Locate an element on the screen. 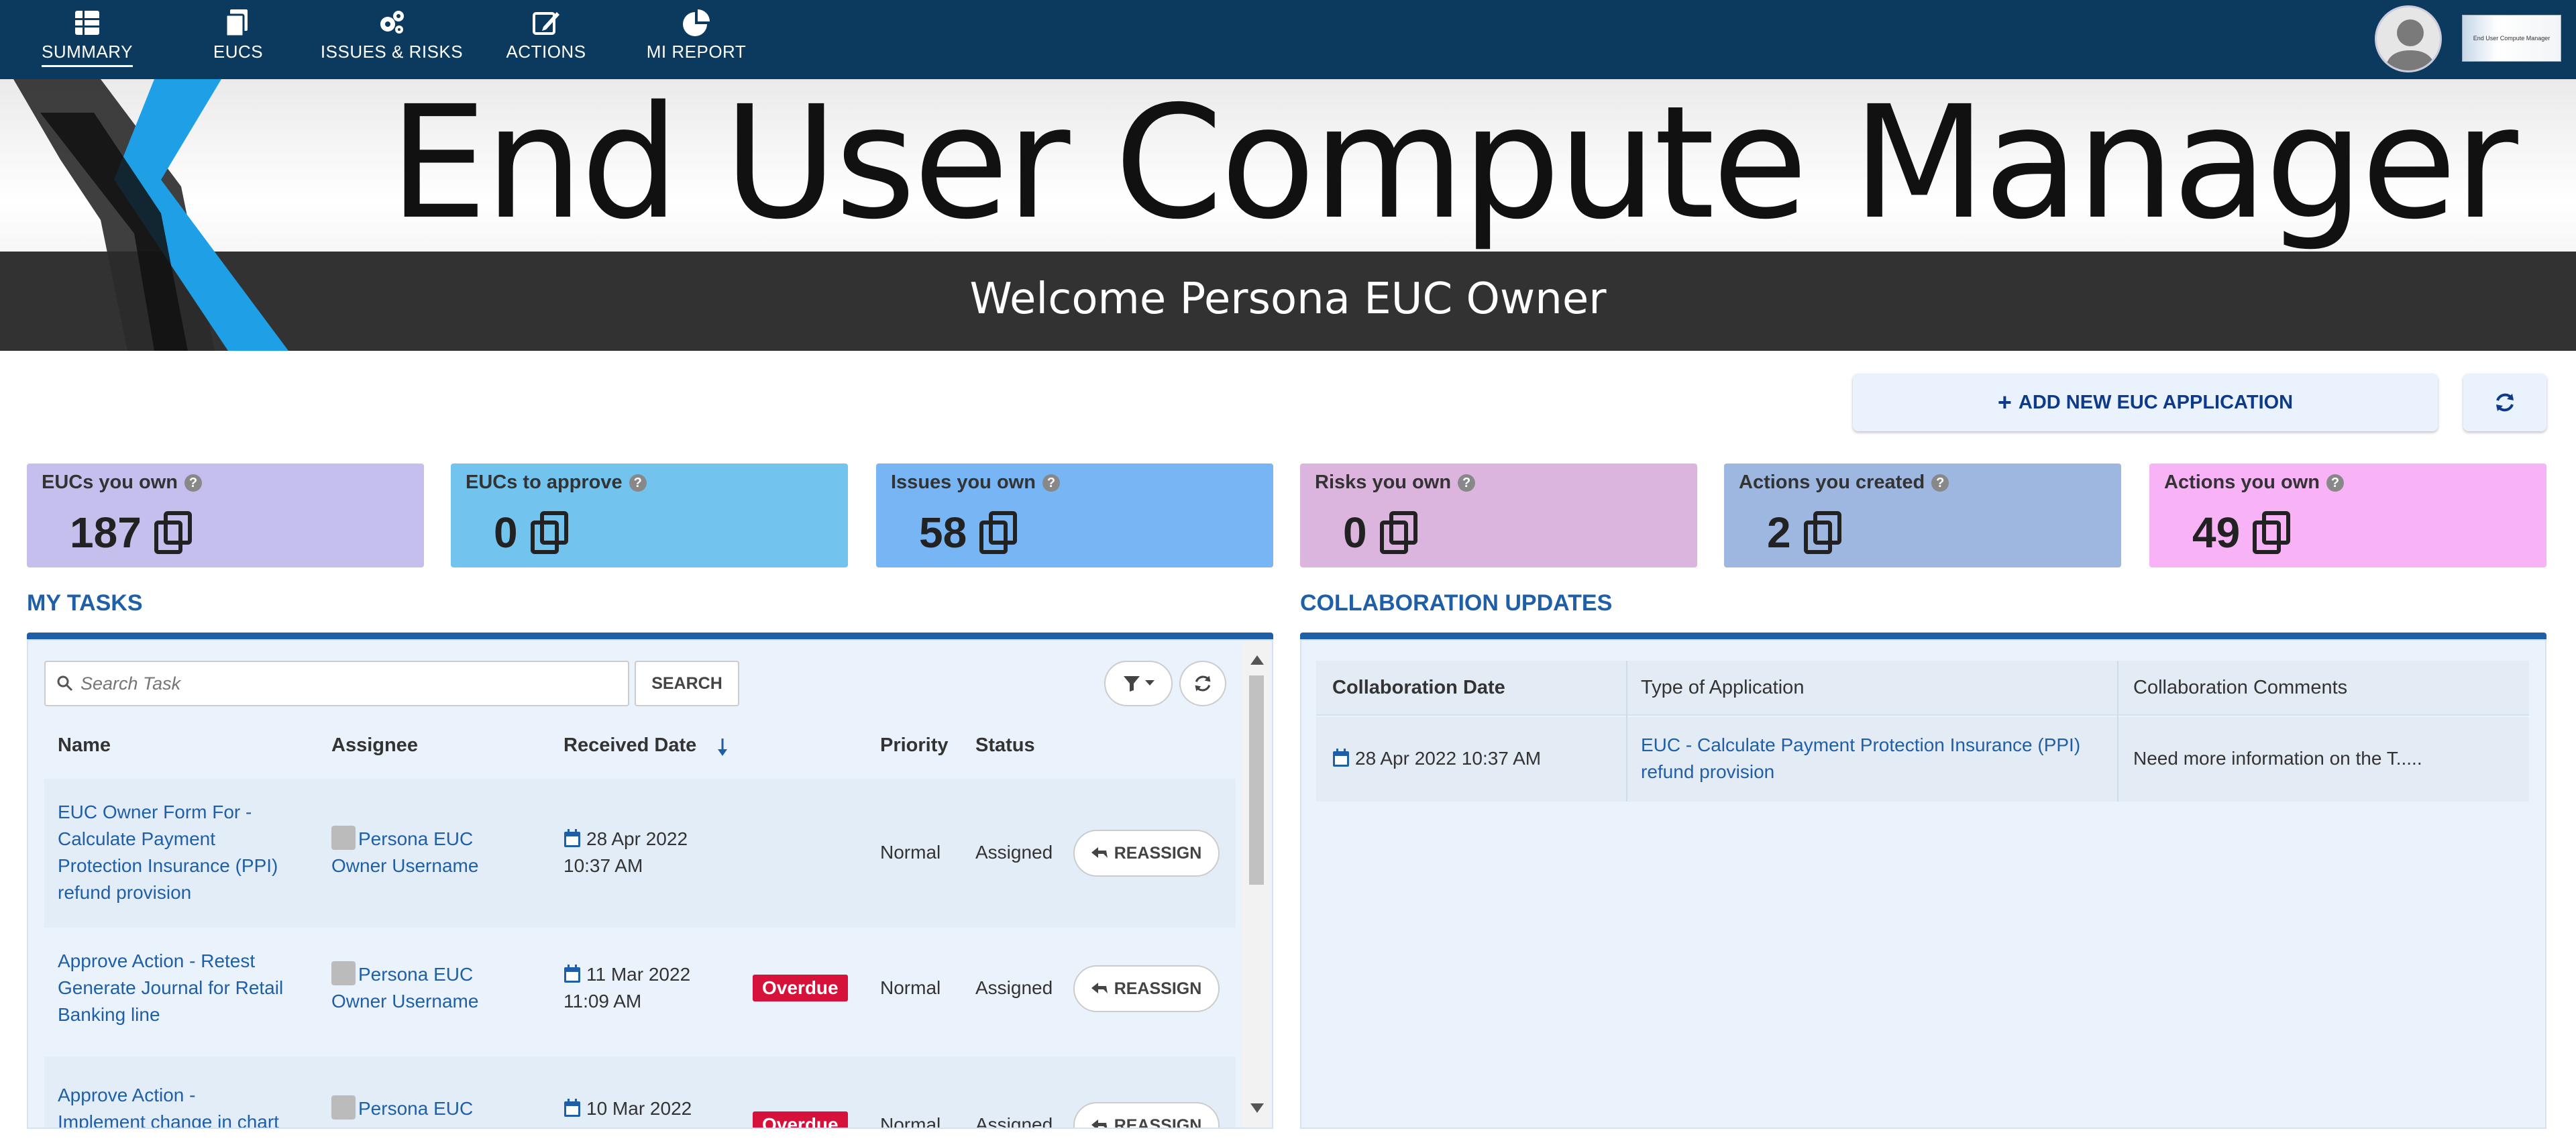 Image resolution: width=2576 pixels, height=1147 pixels. overdue-badge: Overdue is located at coordinates (800, 988).